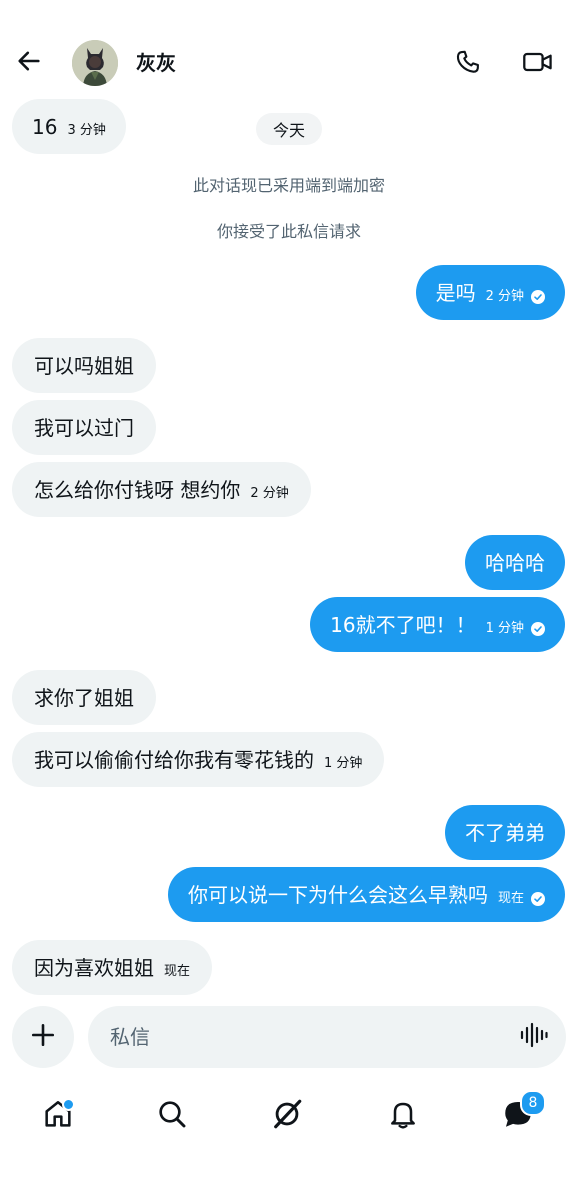 The image size is (578, 1199). I want to click on message-text: 求你了姐姐, so click(84, 697).